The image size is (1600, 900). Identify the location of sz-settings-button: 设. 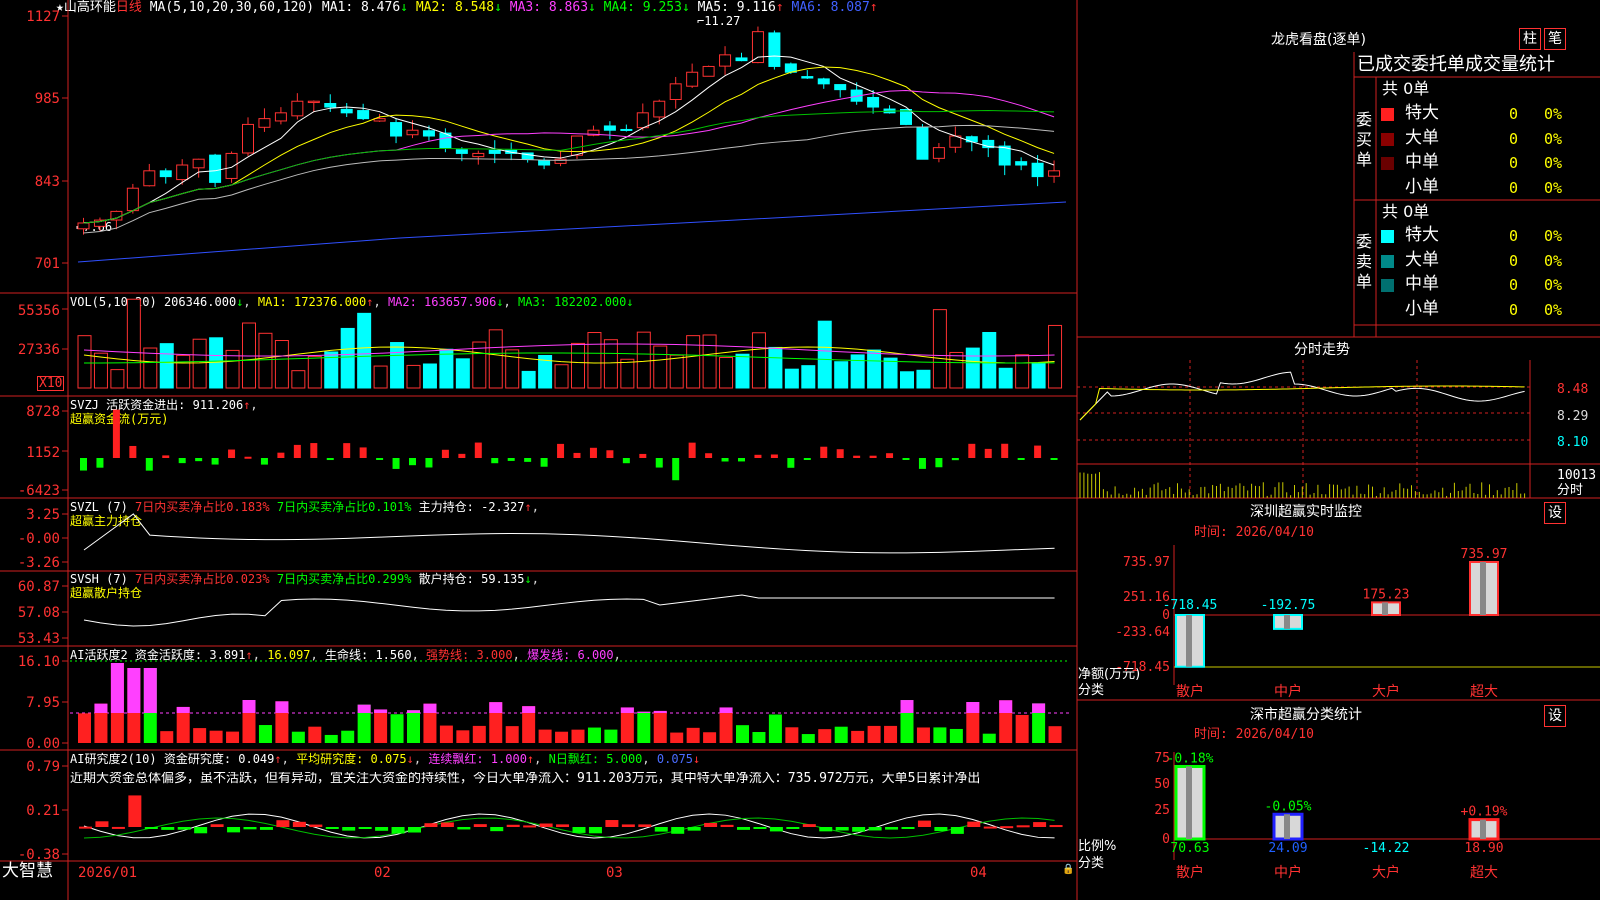
(1555, 513).